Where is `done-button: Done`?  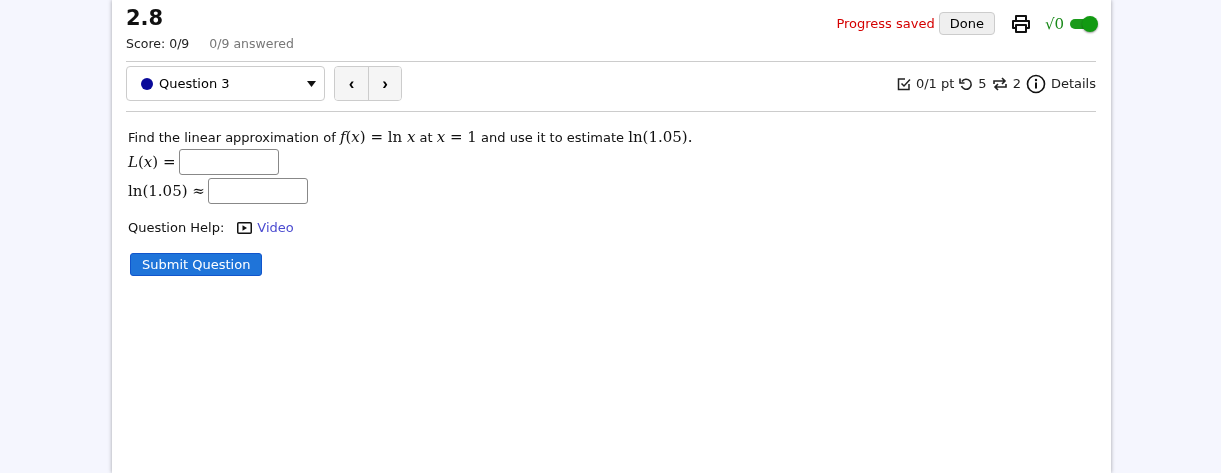 done-button: Done is located at coordinates (966, 23).